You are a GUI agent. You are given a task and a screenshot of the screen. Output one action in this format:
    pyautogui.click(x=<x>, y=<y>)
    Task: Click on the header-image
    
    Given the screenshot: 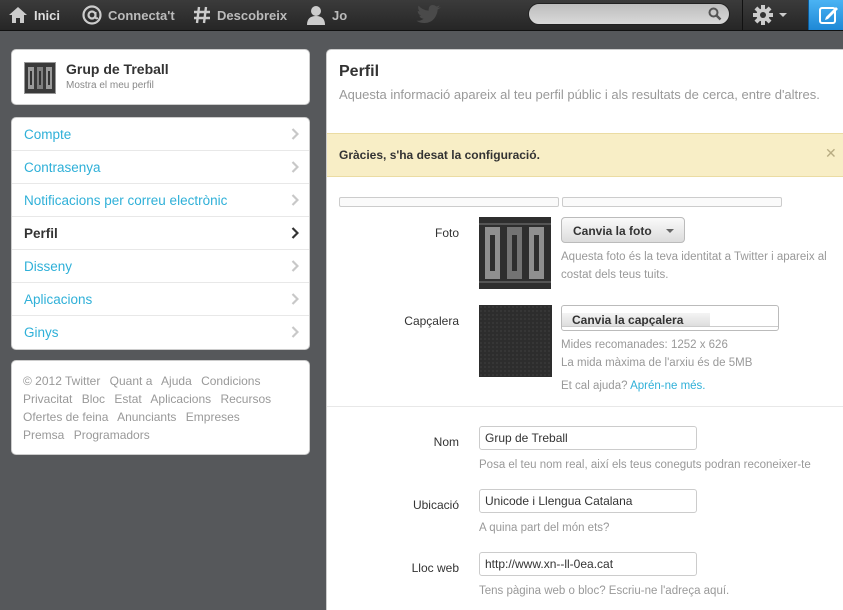 What is the action you would take?
    pyautogui.click(x=515, y=341)
    